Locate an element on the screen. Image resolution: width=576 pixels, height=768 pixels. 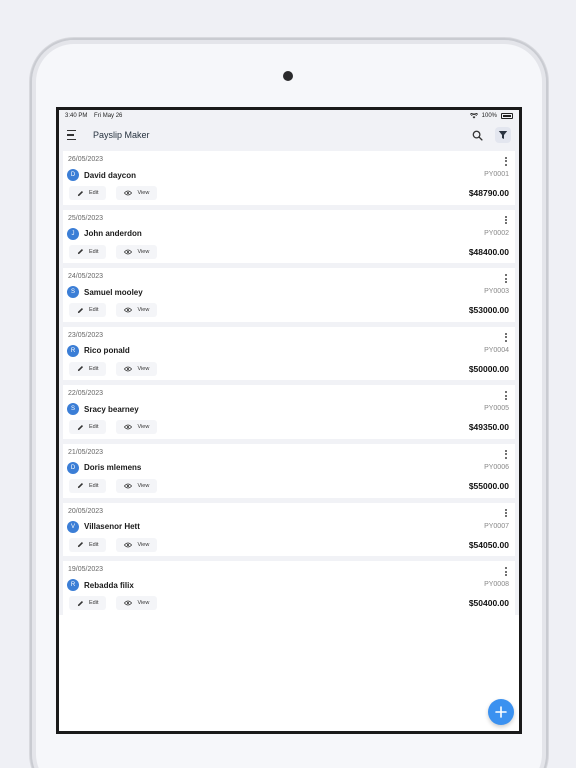
front-camera is located at coordinates (288, 76).